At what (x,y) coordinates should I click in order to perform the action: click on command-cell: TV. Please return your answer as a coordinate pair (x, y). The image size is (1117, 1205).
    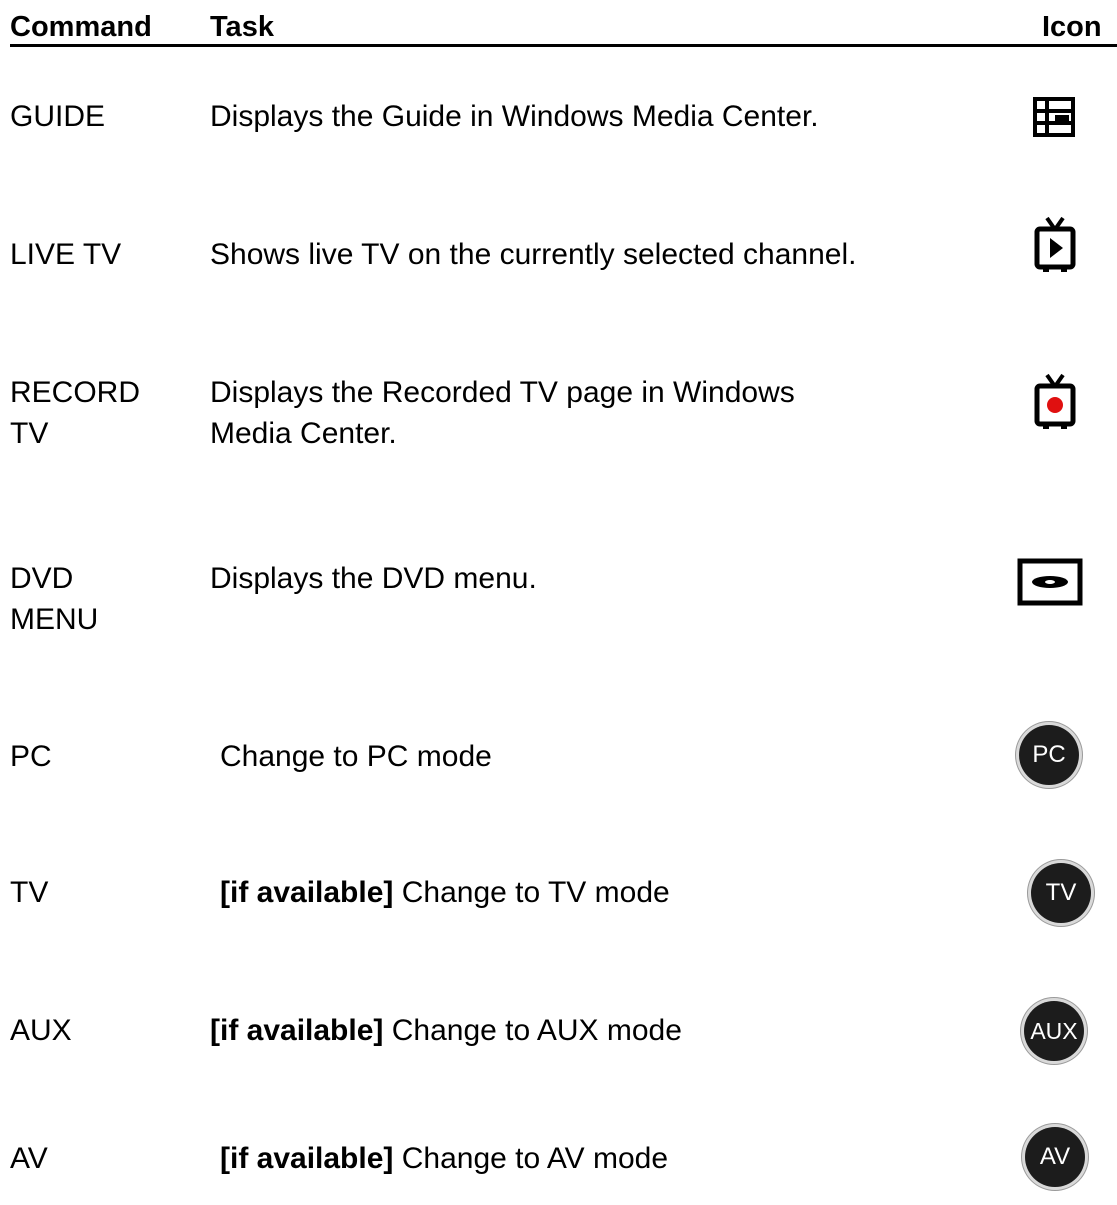
    Looking at the image, I should click on (102, 892).